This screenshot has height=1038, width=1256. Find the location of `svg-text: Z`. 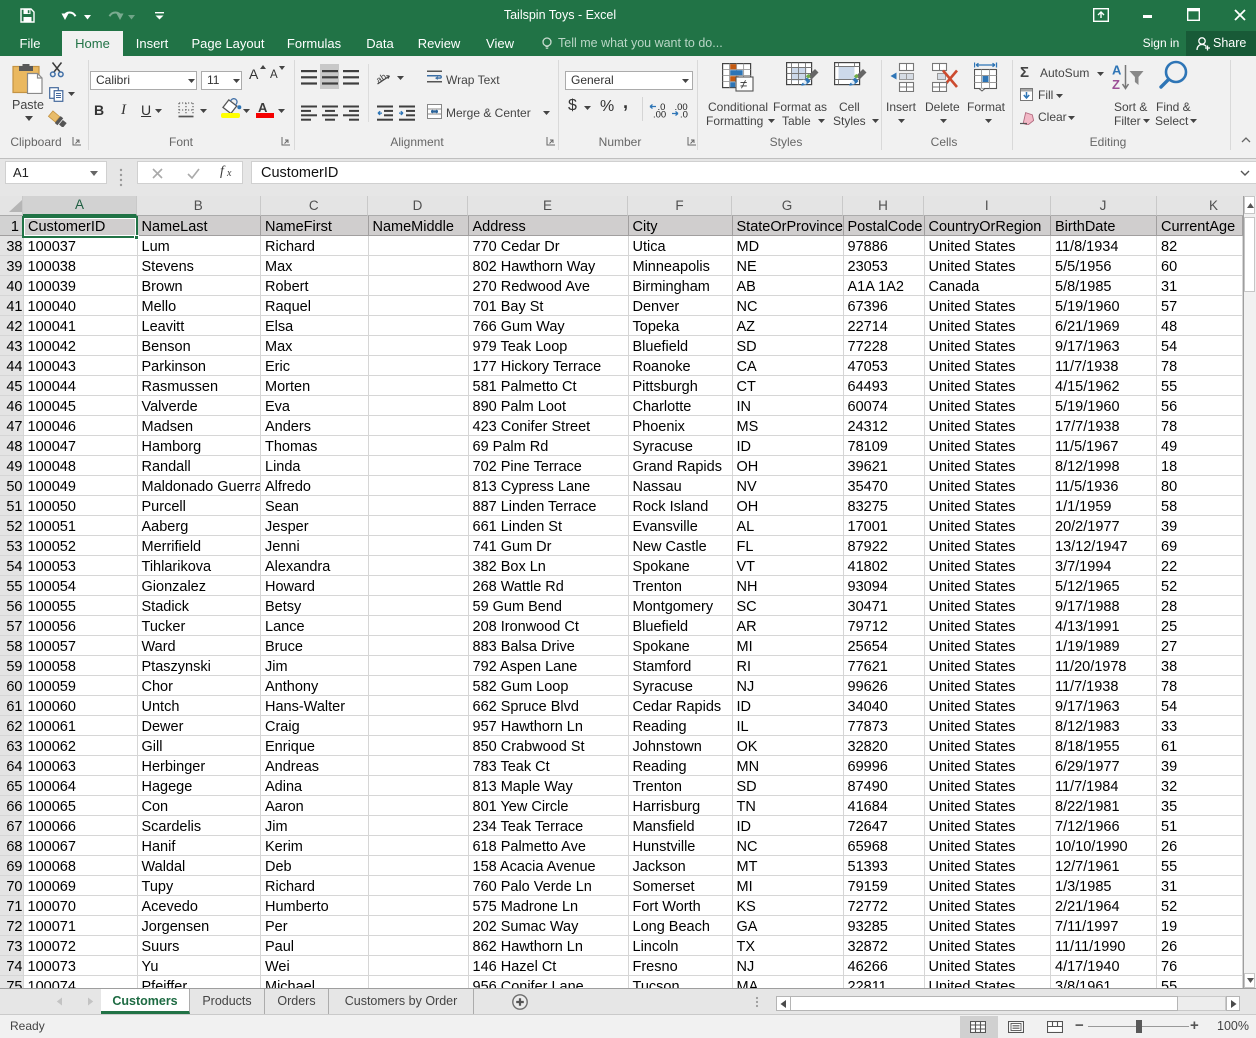

svg-text: Z is located at coordinates (1116, 84).